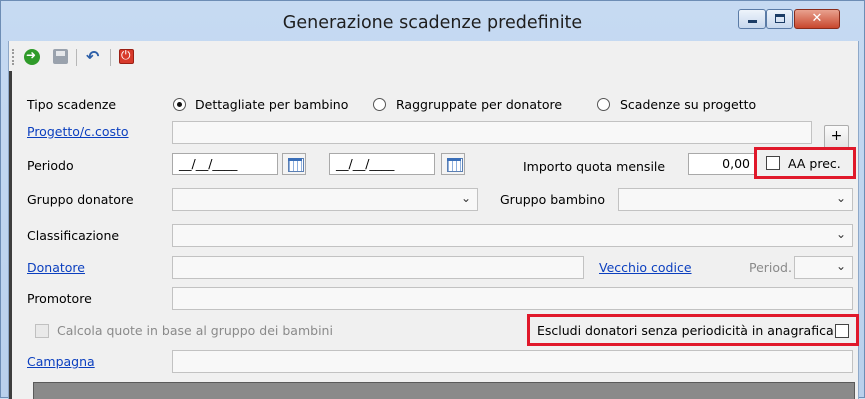 This screenshot has width=865, height=399. Describe the element at coordinates (836, 137) in the screenshot. I see `add-progetto-button: +` at that location.